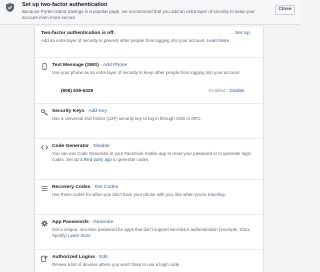 The height and width of the screenshot is (272, 320). What do you see at coordinates (70, 222) in the screenshot?
I see `app-passwords-title: App Passwords` at bounding box center [70, 222].